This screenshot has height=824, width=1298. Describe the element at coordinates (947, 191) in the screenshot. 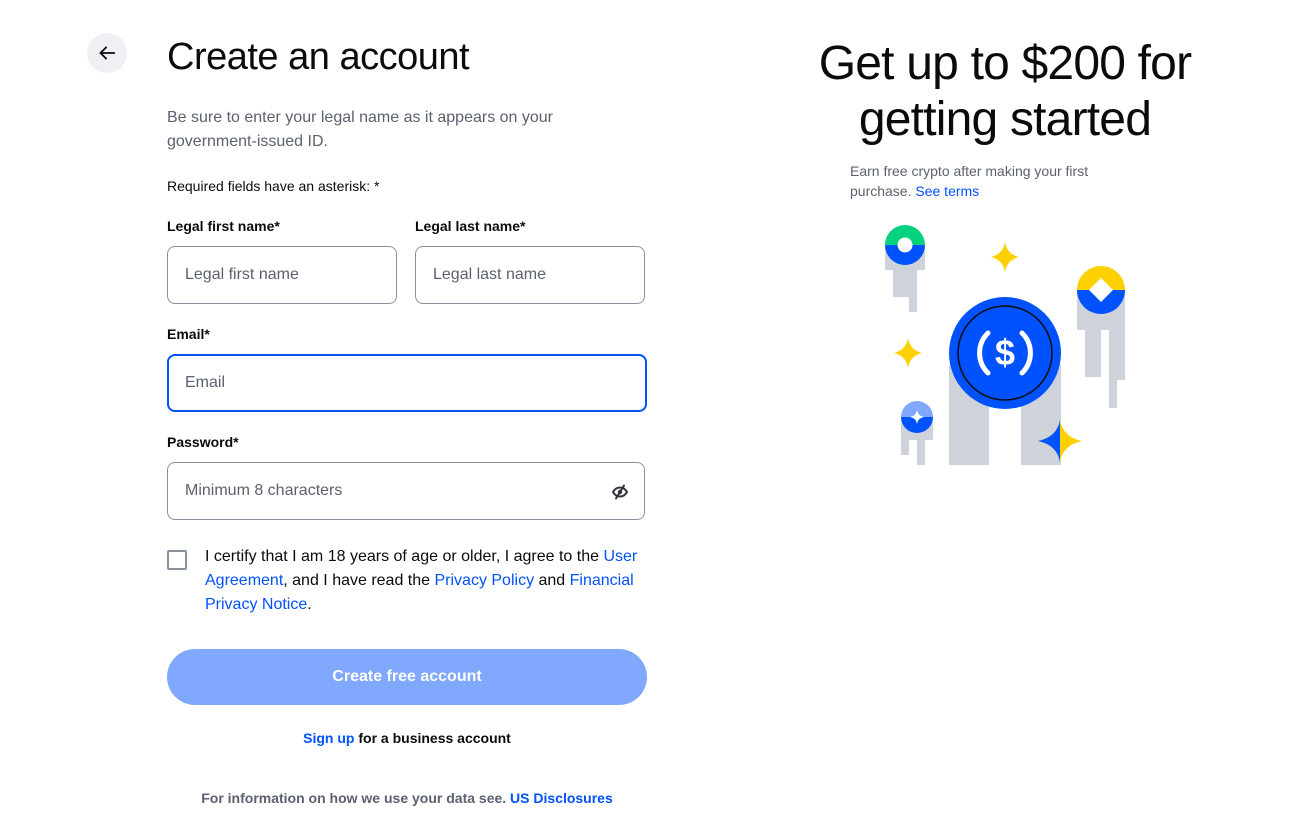

I see `see-terms-link: See terms` at that location.